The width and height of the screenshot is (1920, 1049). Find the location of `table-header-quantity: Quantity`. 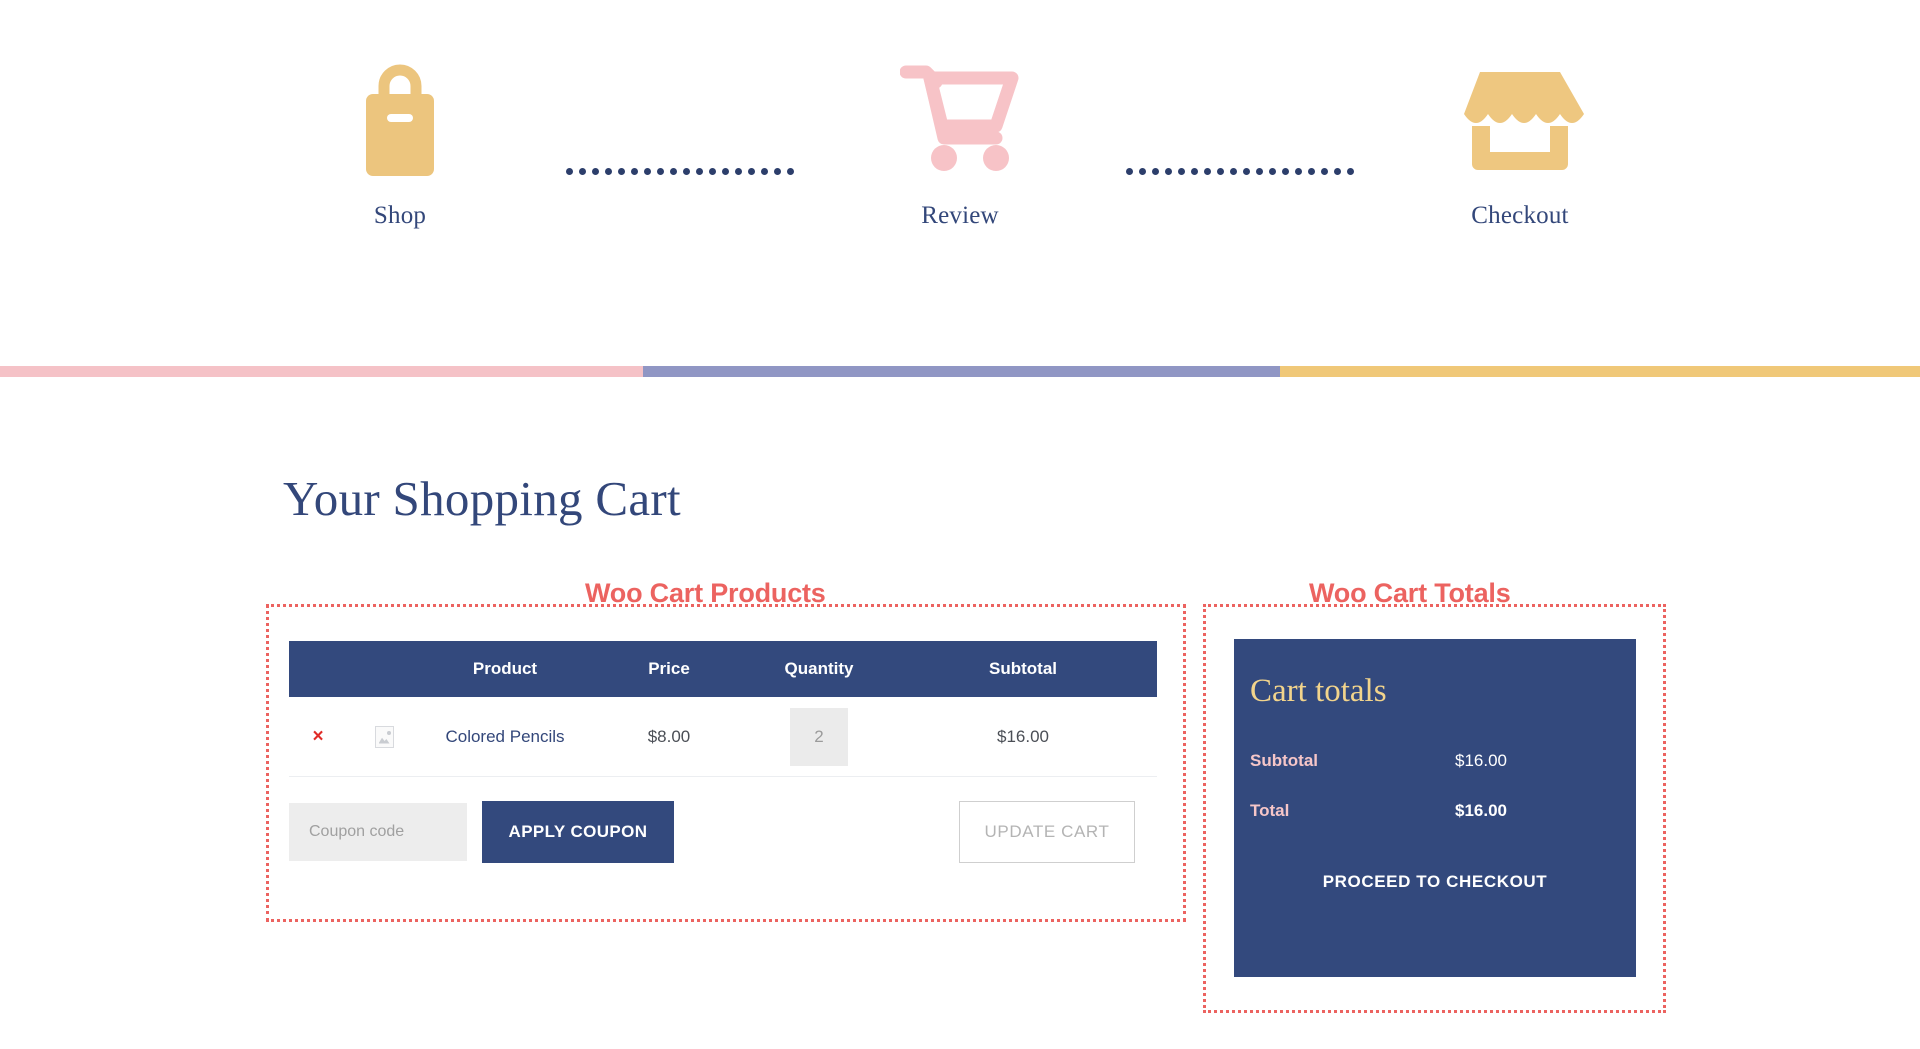

table-header-quantity: Quantity is located at coordinates (819, 668).